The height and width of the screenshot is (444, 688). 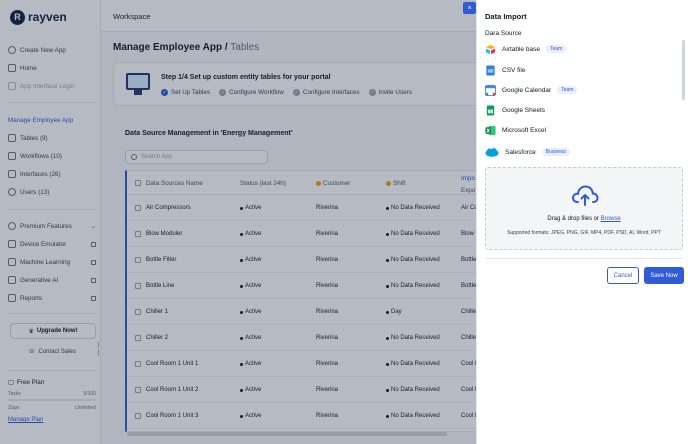 I want to click on source-csv: CSV file, so click(x=505, y=70).